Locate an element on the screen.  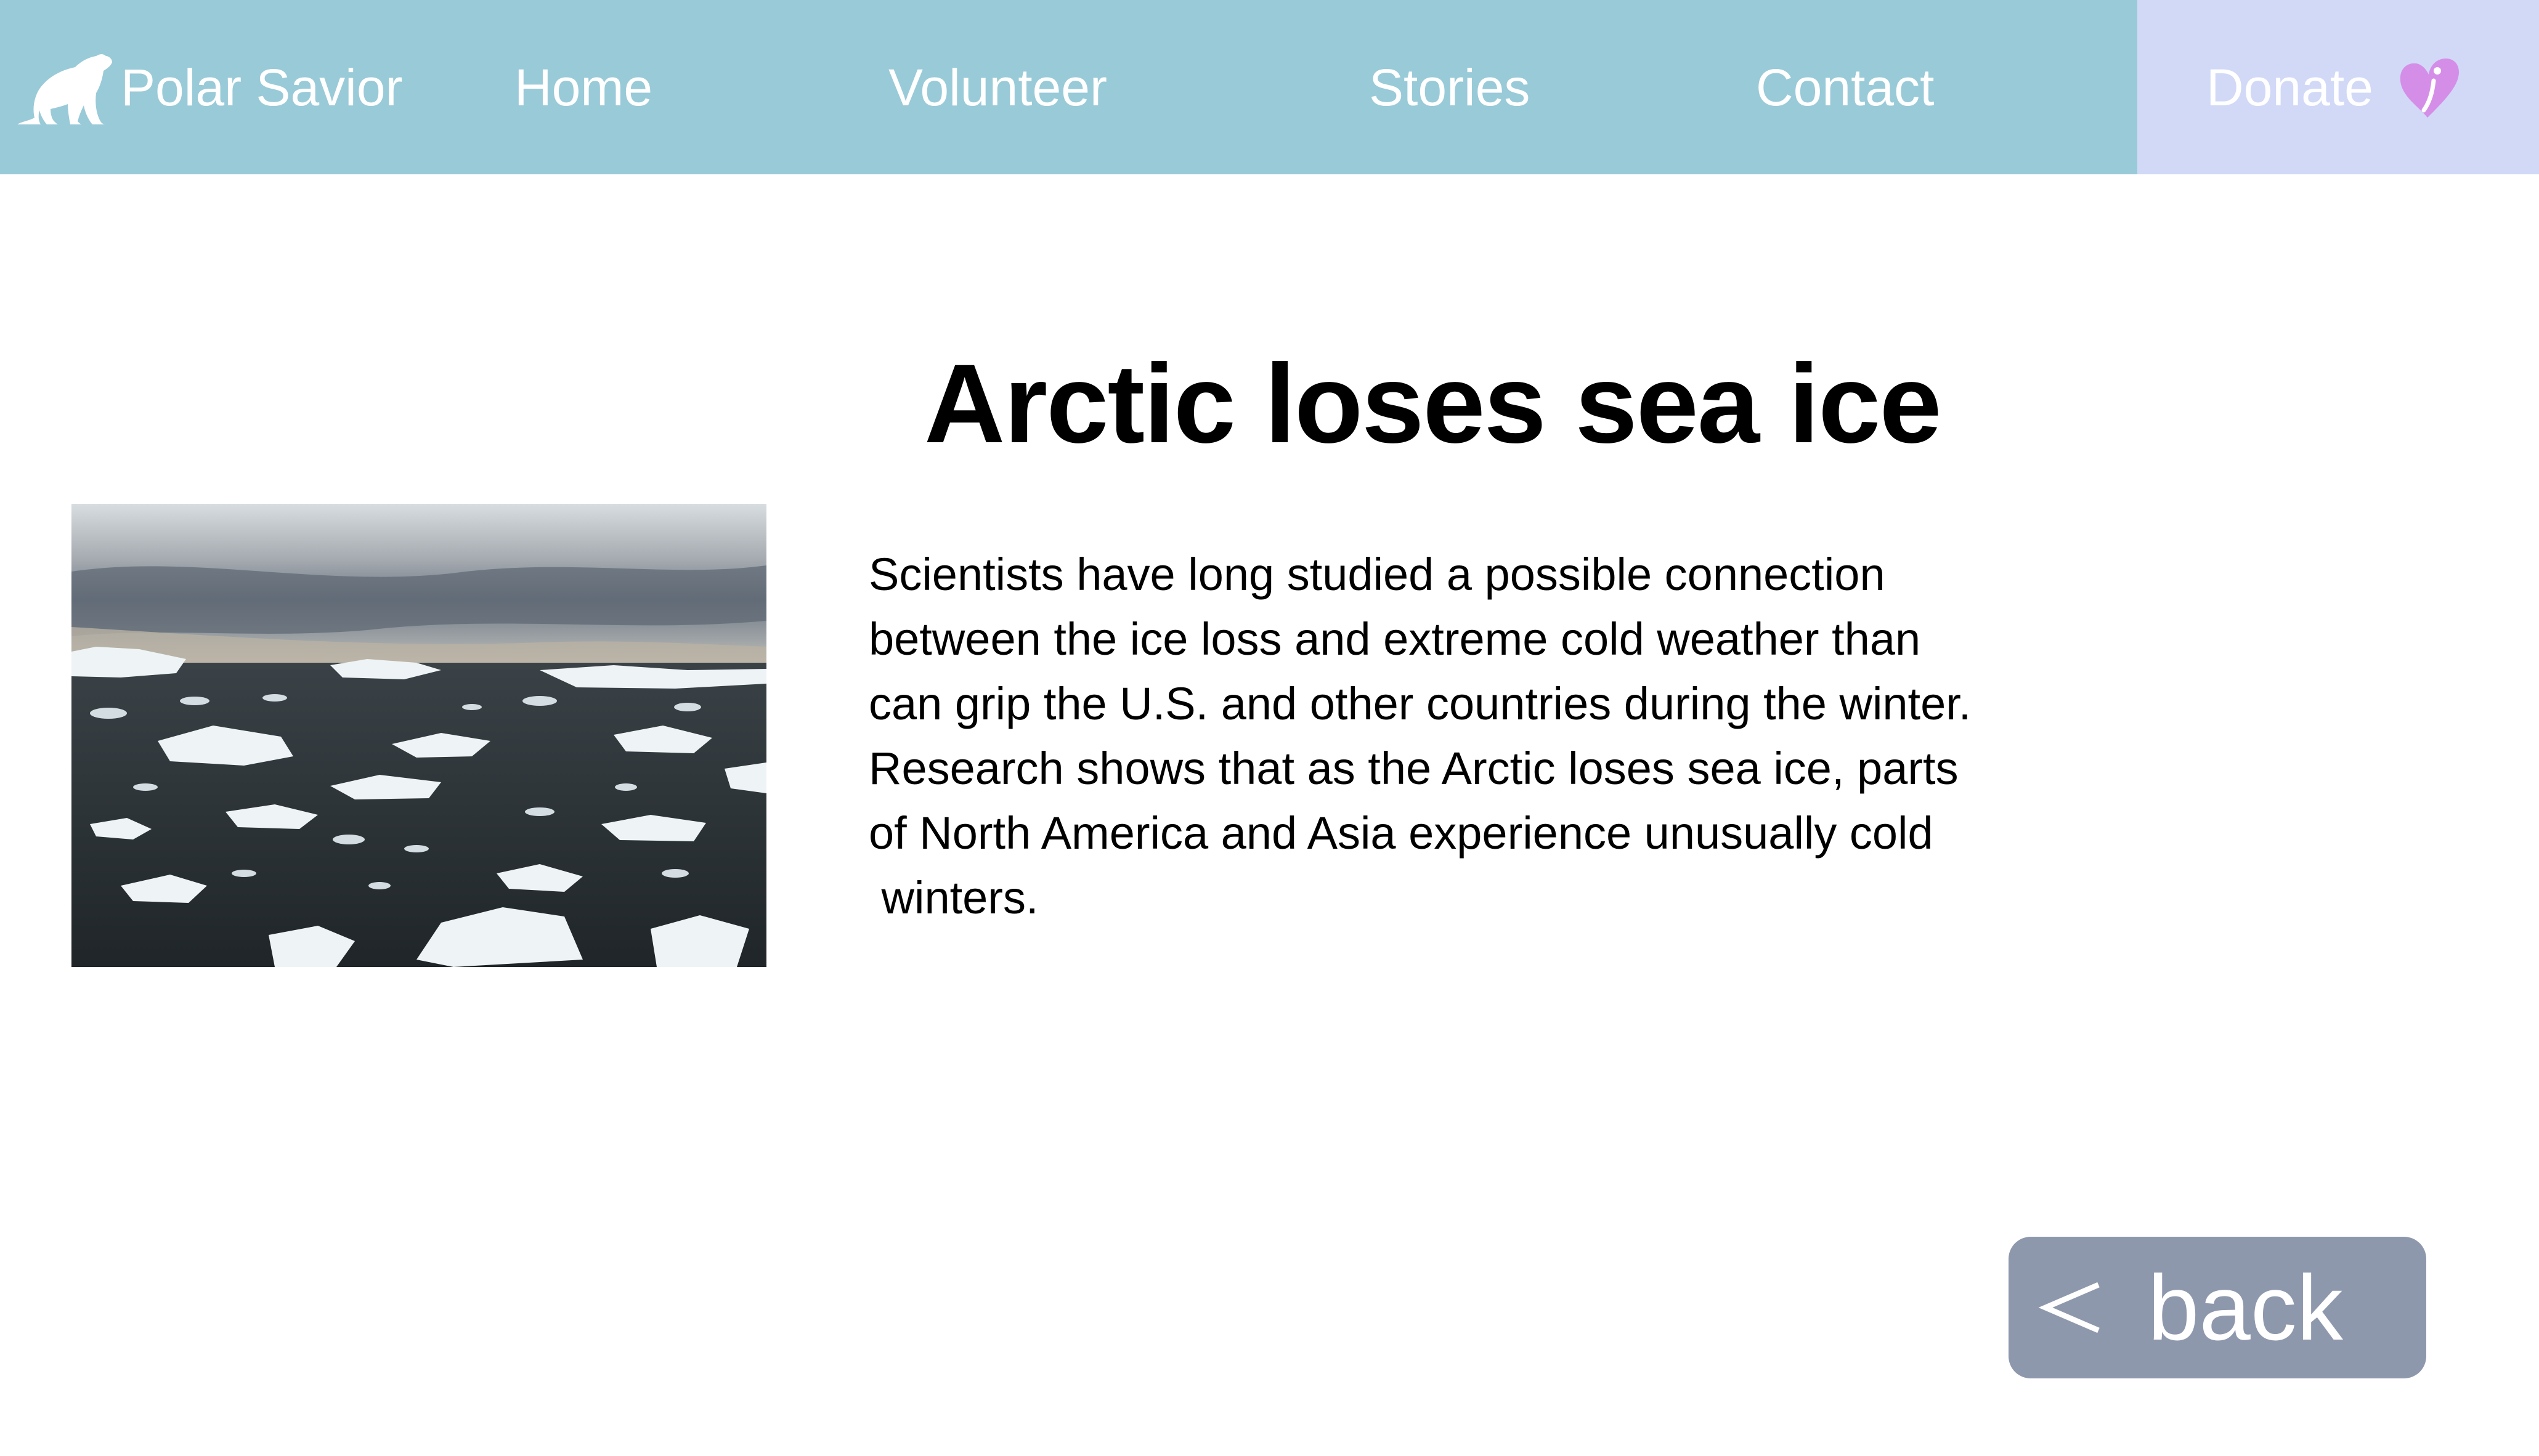
sea-ice-photo is located at coordinates (418, 735).